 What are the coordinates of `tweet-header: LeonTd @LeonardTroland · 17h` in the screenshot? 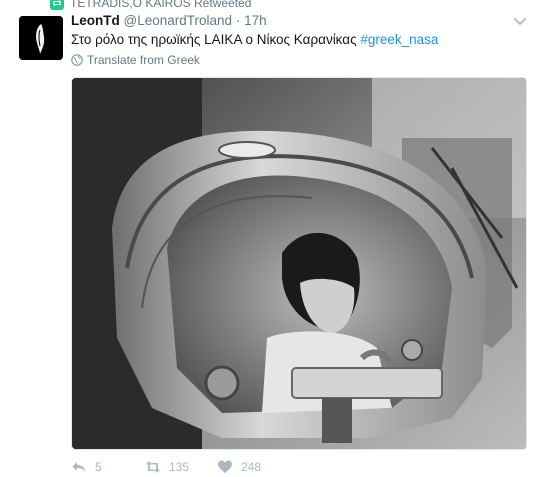 It's located at (169, 20).